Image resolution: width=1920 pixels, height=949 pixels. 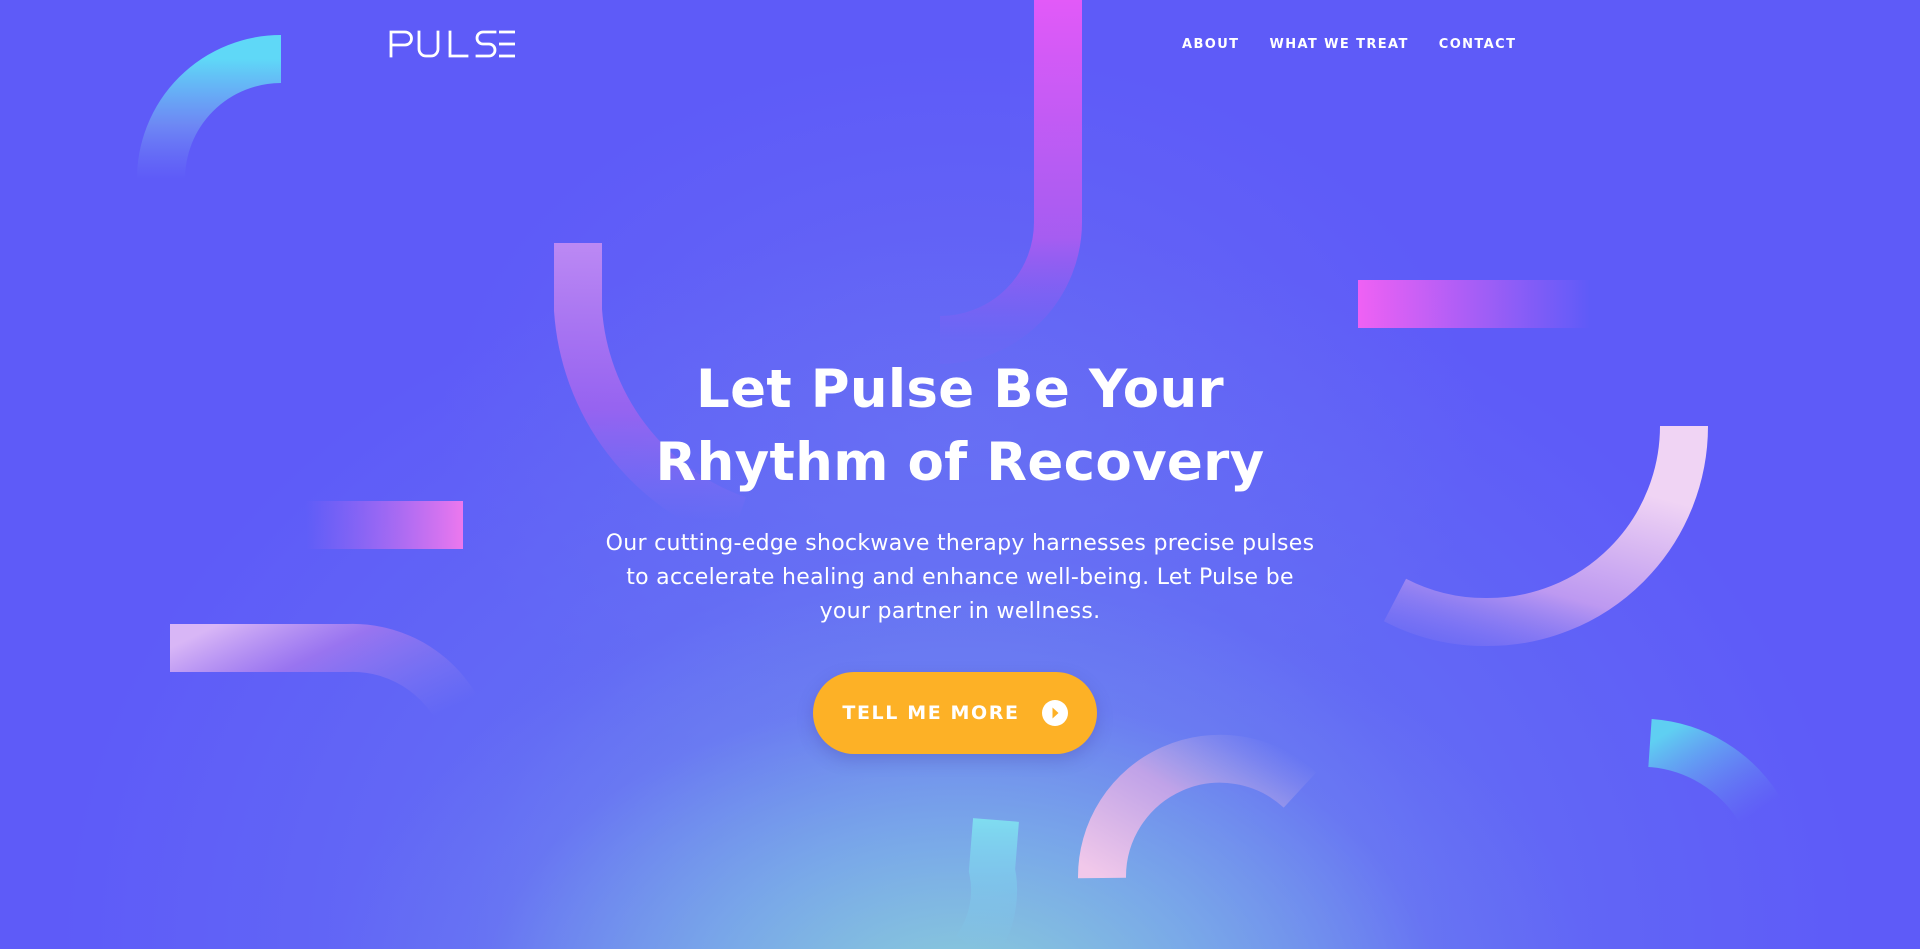 I want to click on nav-link-contact: CONTACT, so click(x=1478, y=45).